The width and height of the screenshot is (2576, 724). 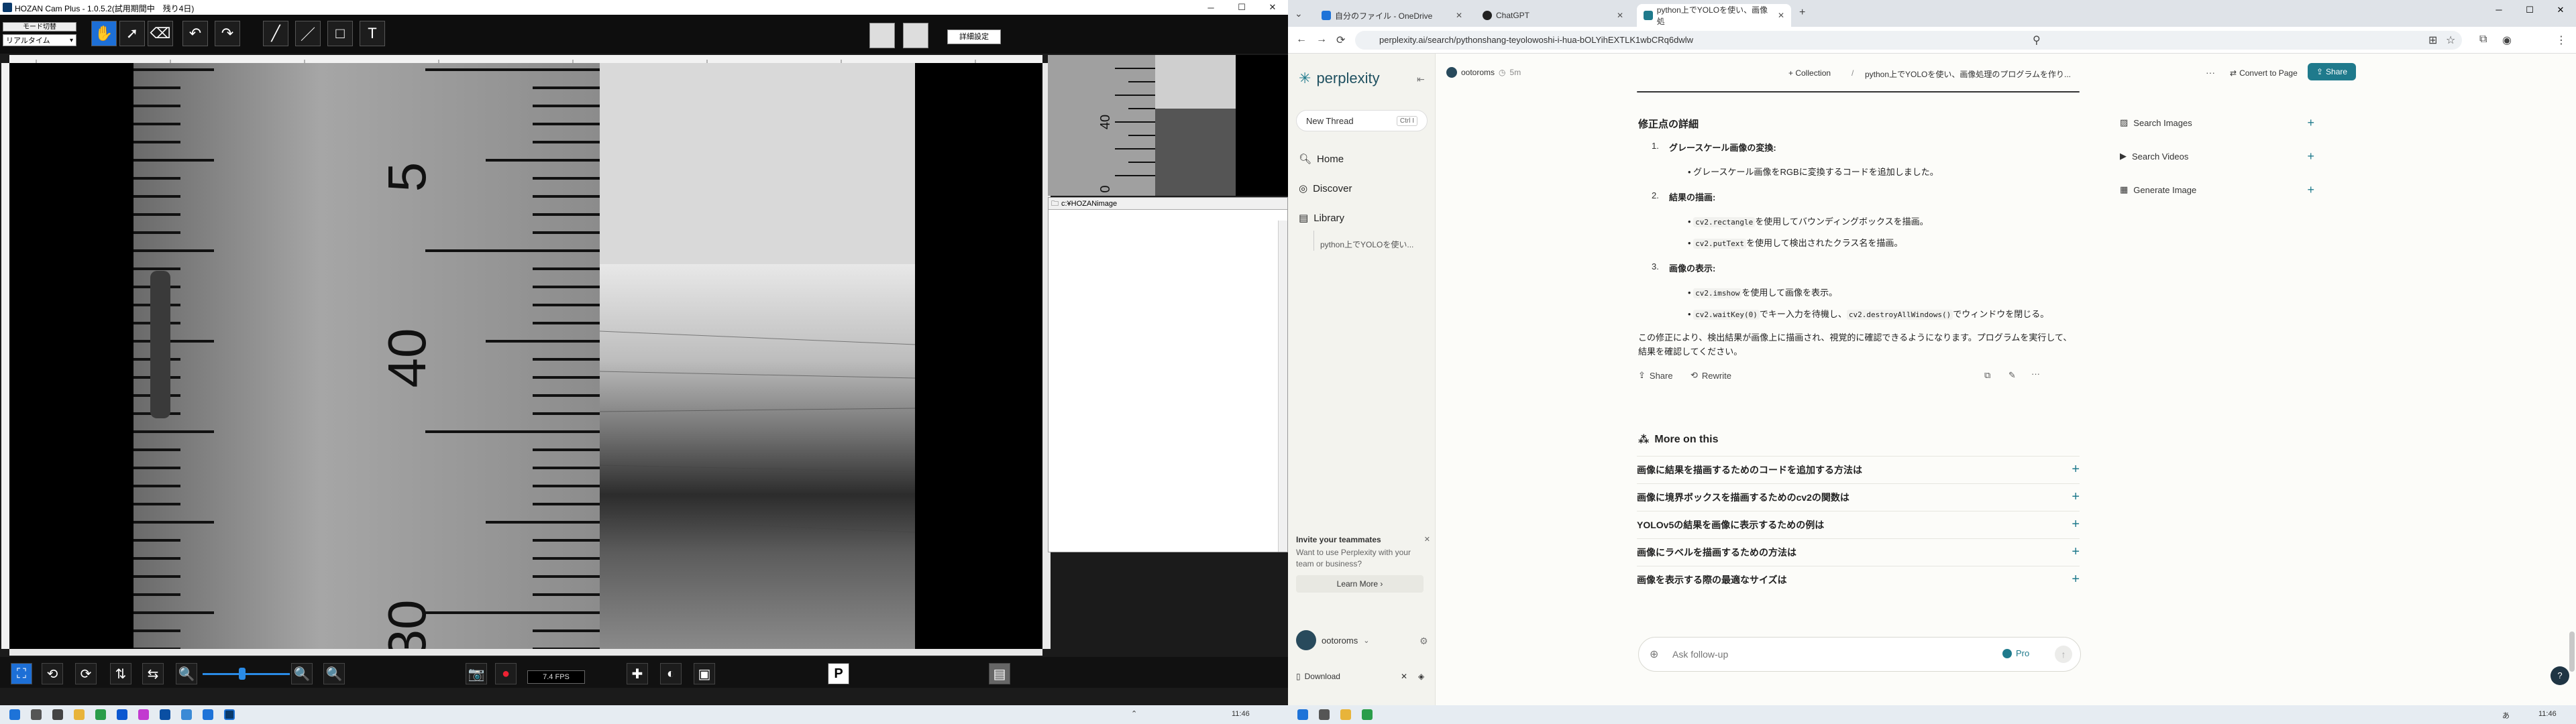 I want to click on thumbnail-preview: 40 0, so click(x=1168, y=125).